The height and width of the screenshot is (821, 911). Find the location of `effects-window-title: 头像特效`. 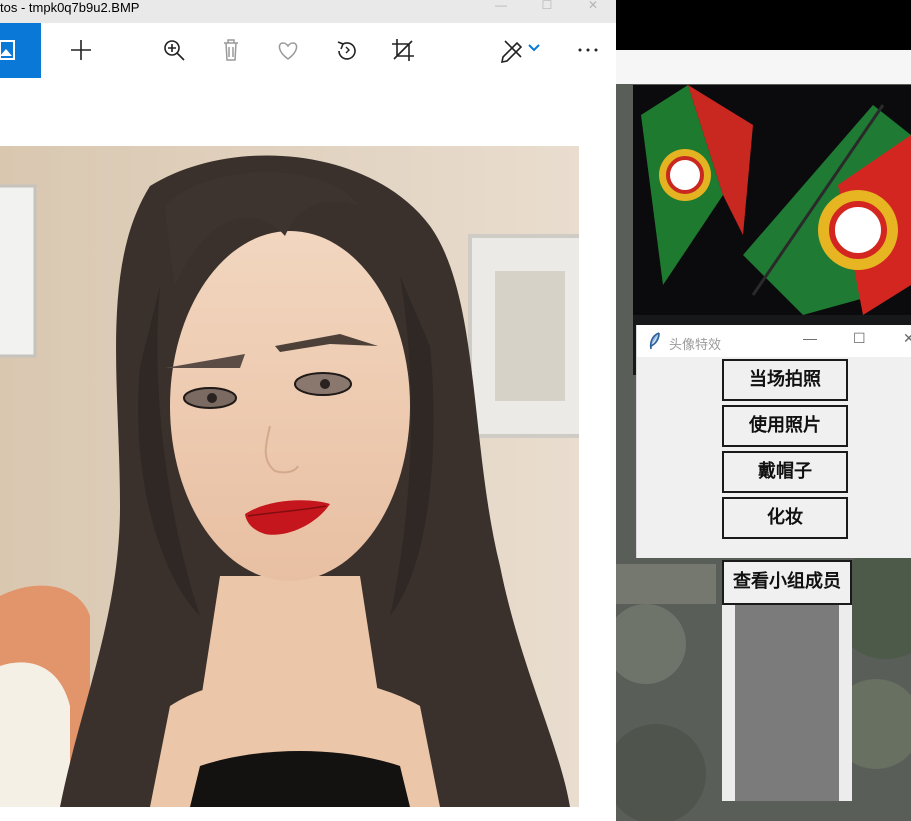

effects-window-title: 头像特效 is located at coordinates (695, 345).